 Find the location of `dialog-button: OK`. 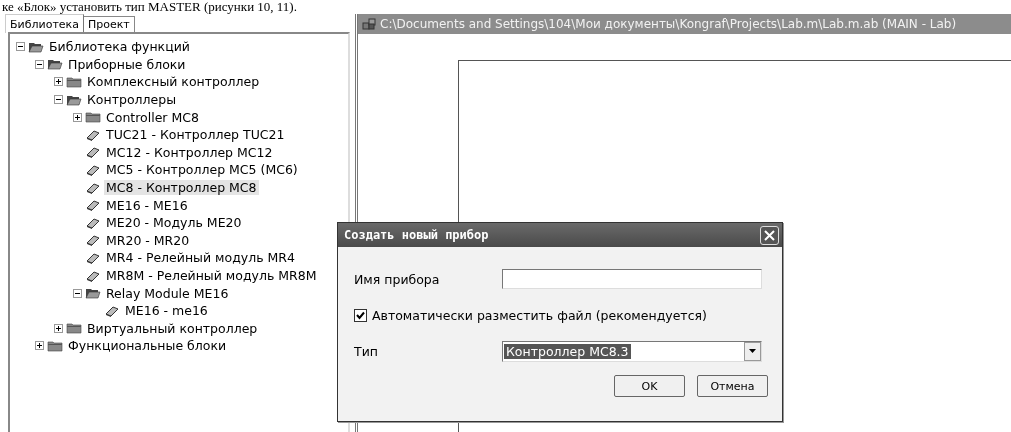

dialog-button: OK is located at coordinates (649, 386).